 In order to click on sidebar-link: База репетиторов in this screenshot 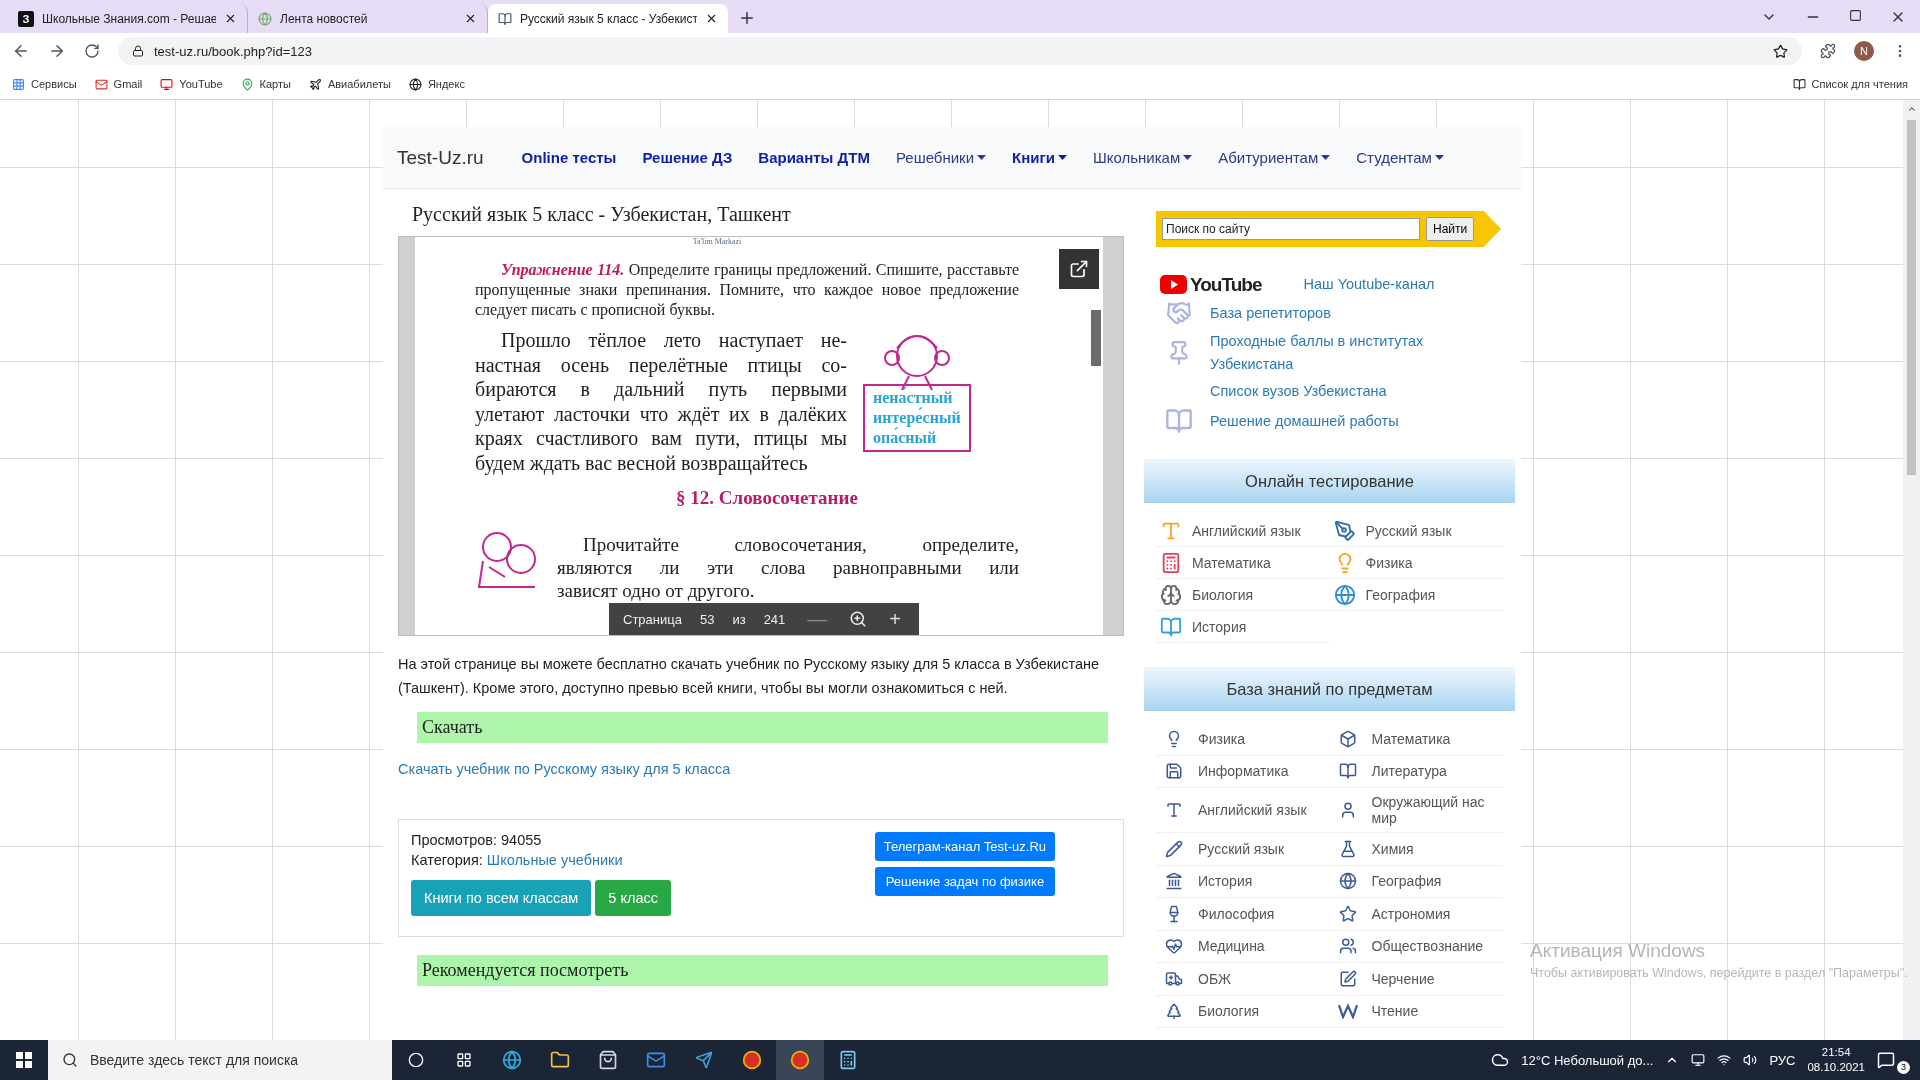, I will do `click(1270, 313)`.